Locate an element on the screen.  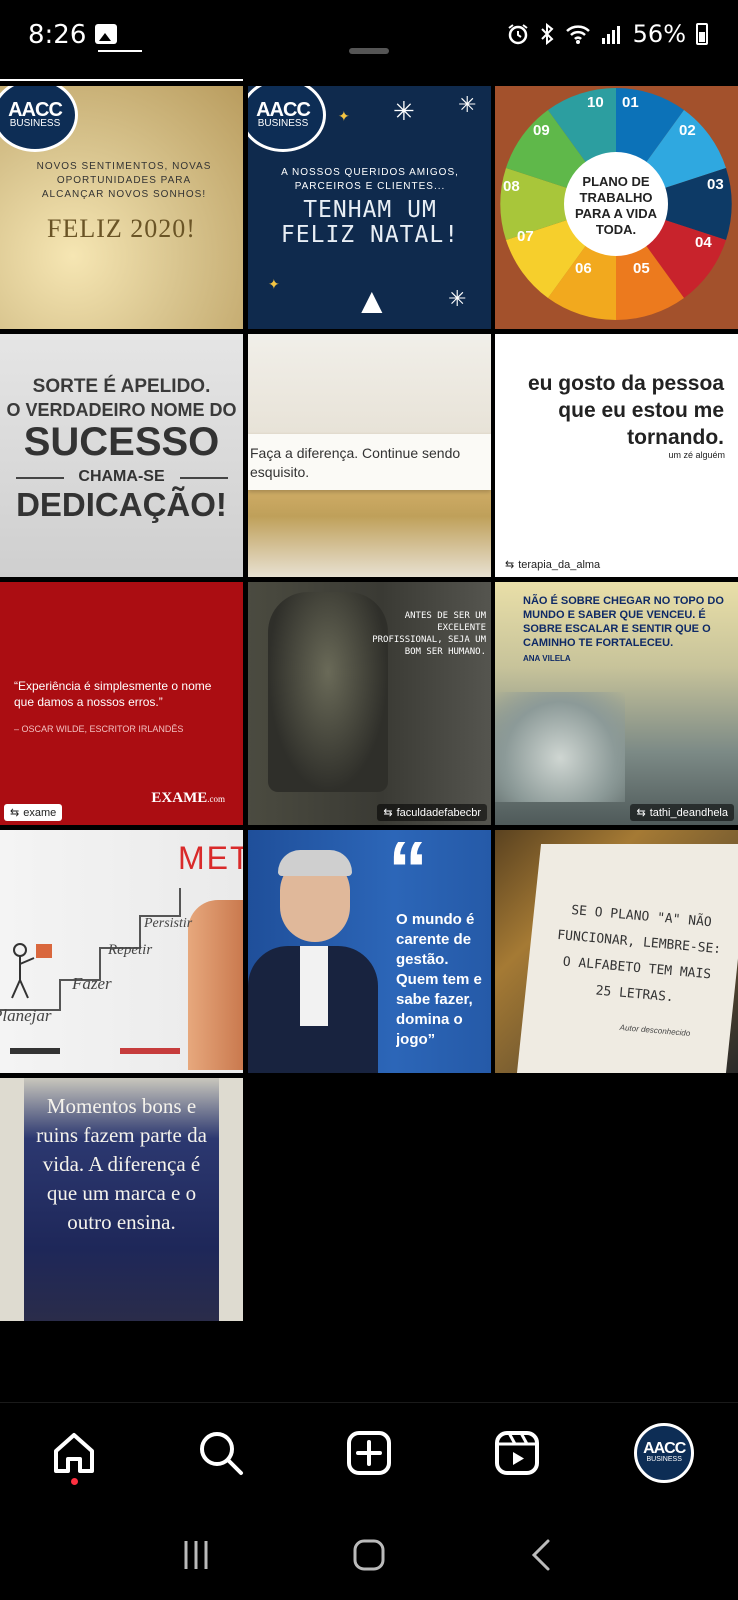
nav-home is located at coordinates (74, 1454).